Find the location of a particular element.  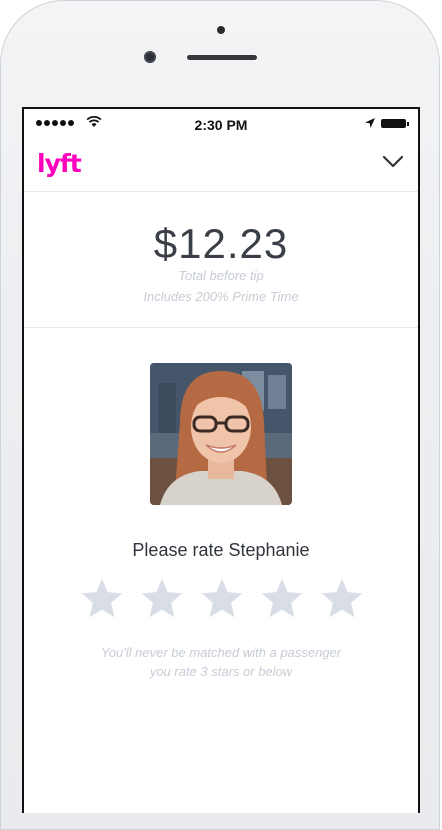

location-arrow-icon is located at coordinates (370, 123).